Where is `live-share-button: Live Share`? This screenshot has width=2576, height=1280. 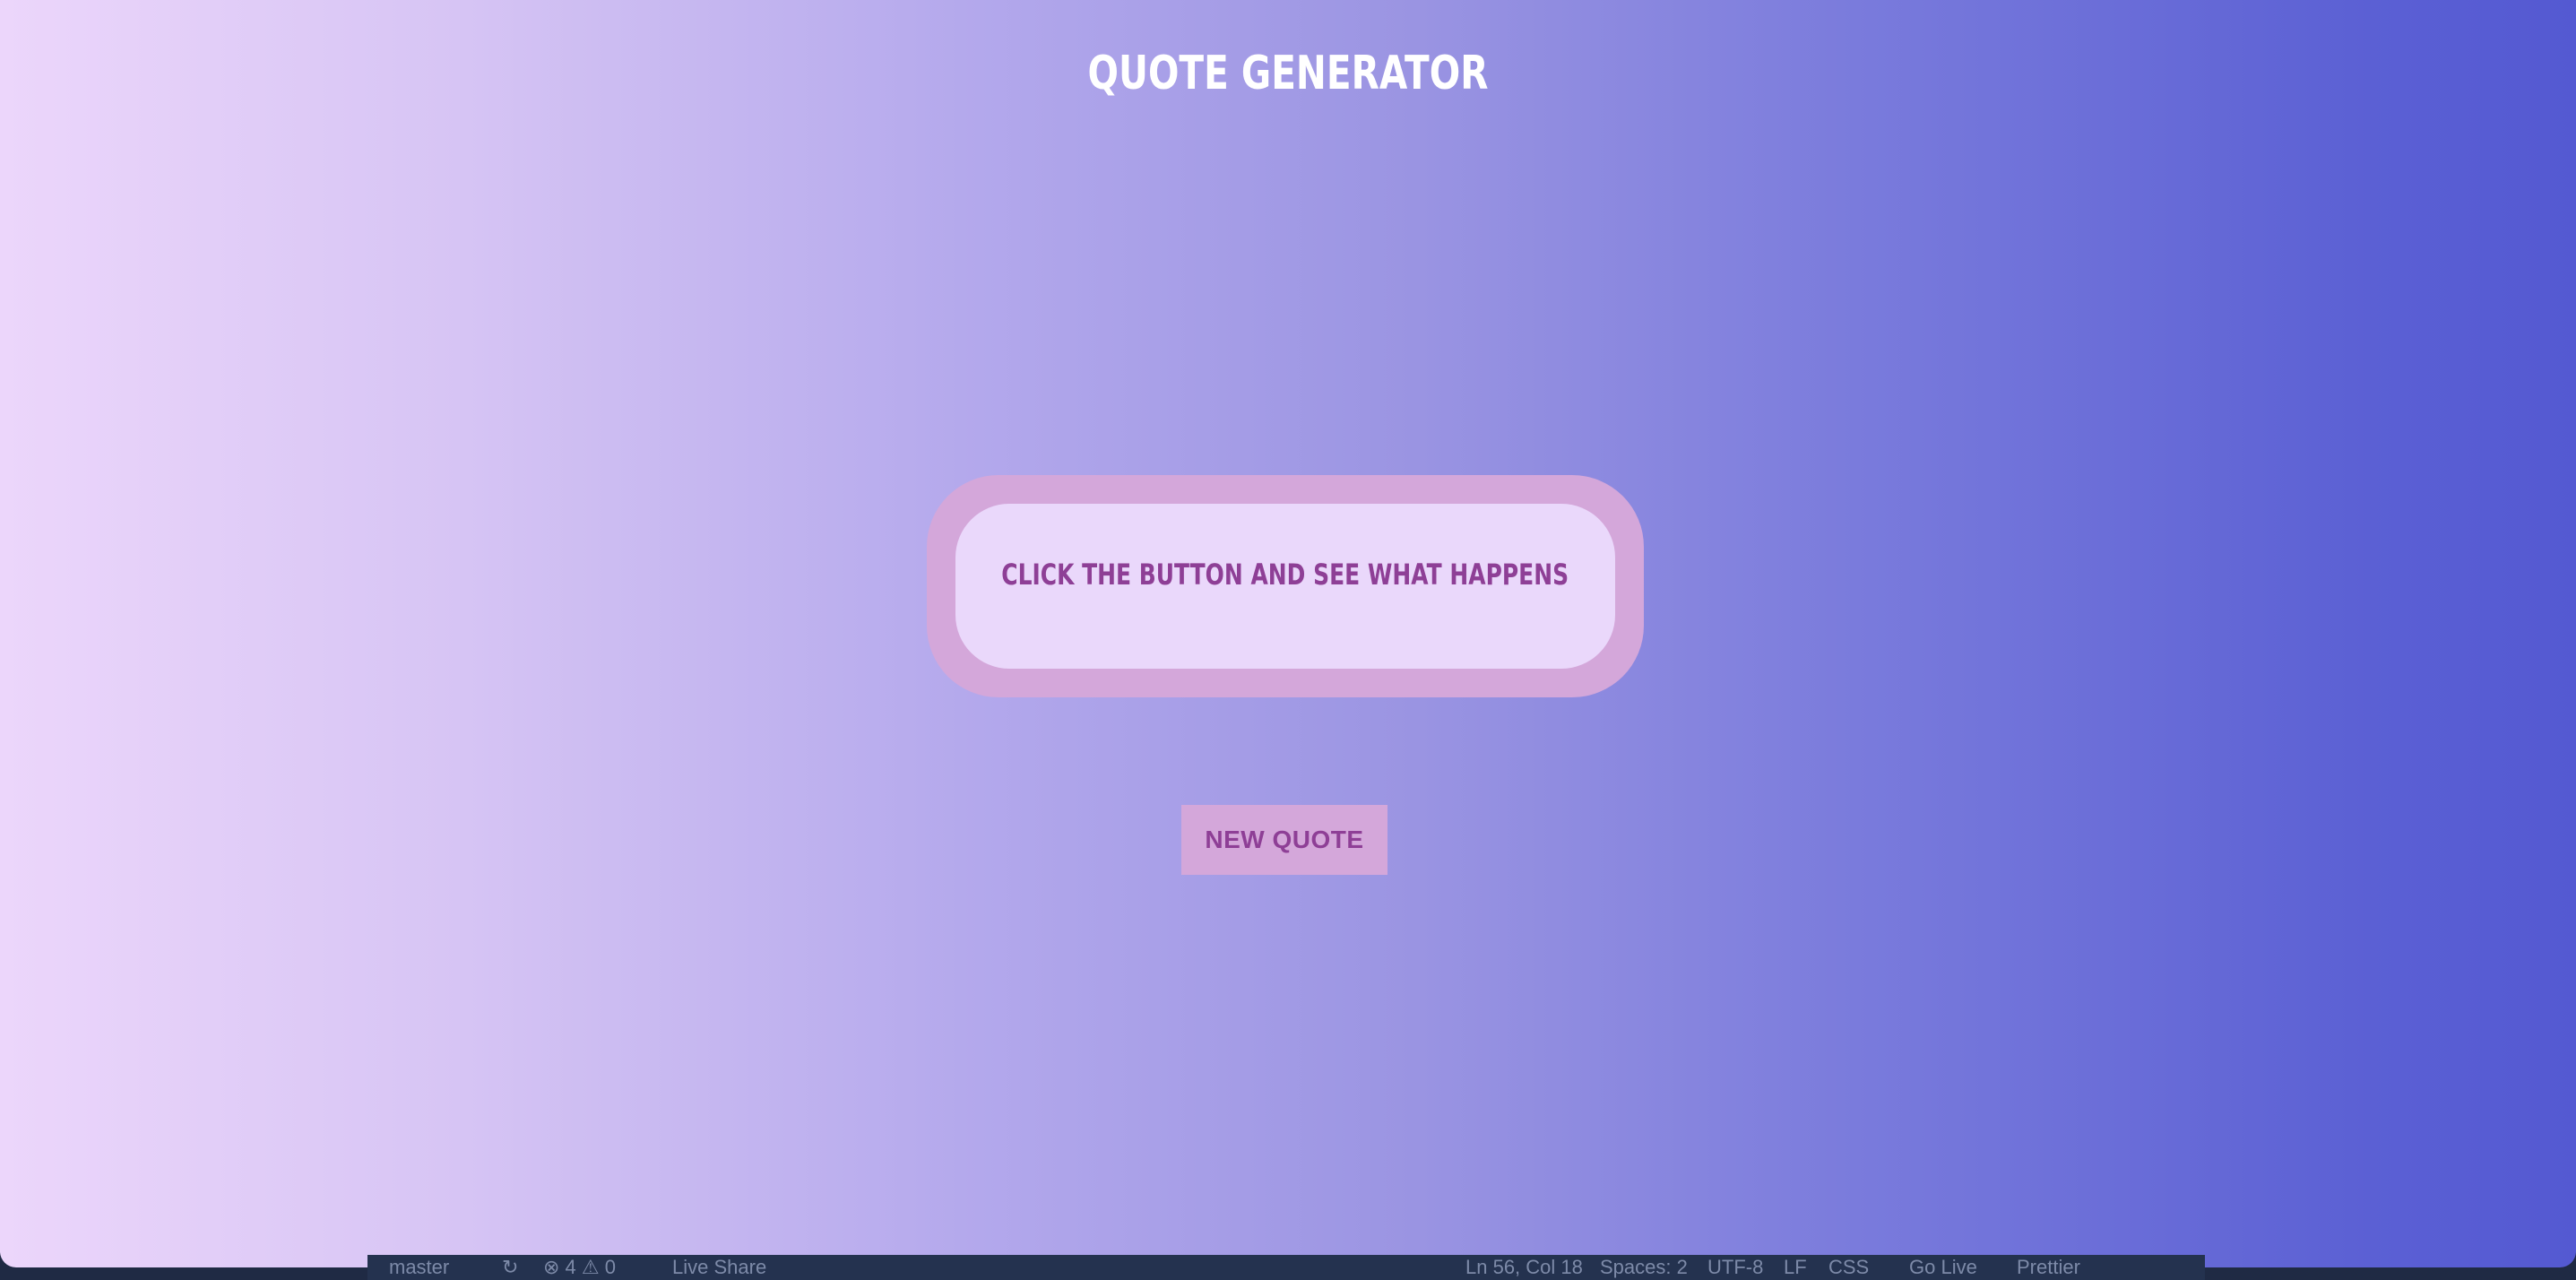
live-share-button: Live Share is located at coordinates (719, 1267).